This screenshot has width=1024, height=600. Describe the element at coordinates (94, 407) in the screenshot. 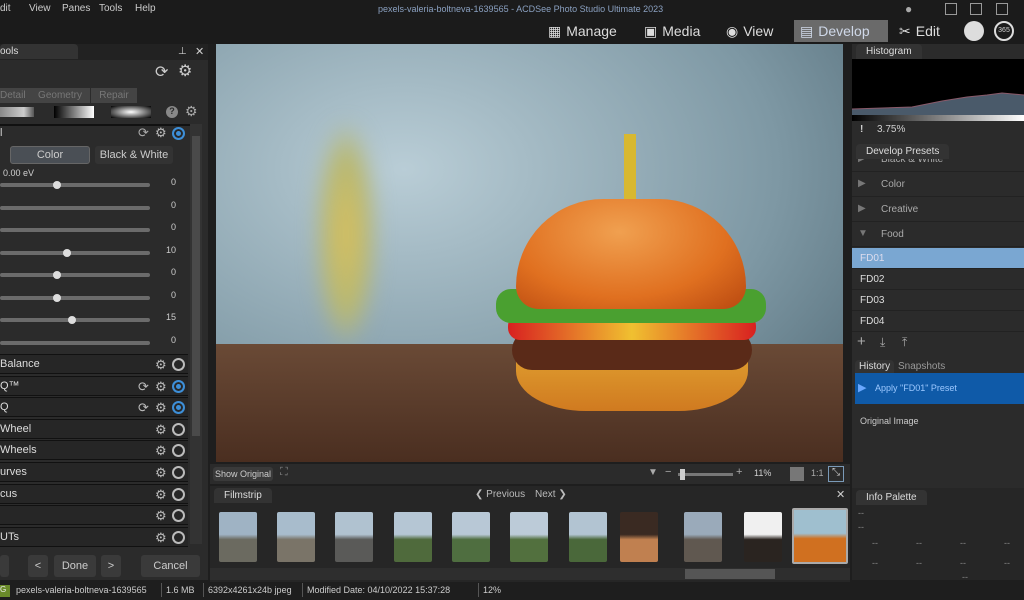

I see `tool-section: Q ⟳ ⚙` at that location.